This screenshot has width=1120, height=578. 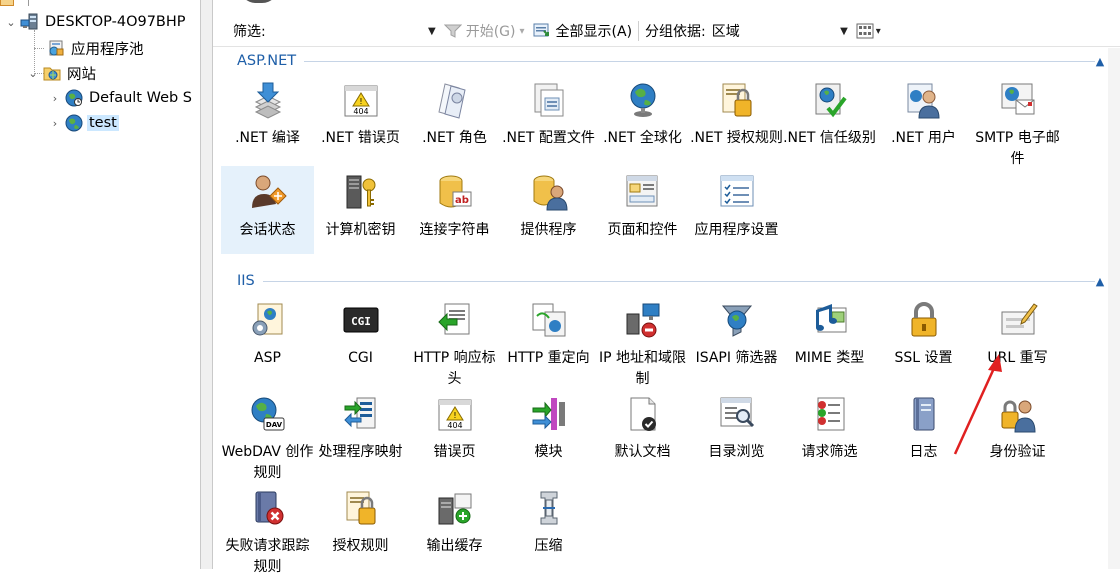 I want to click on feature-tile-compression: 压缩, so click(x=548, y=526).